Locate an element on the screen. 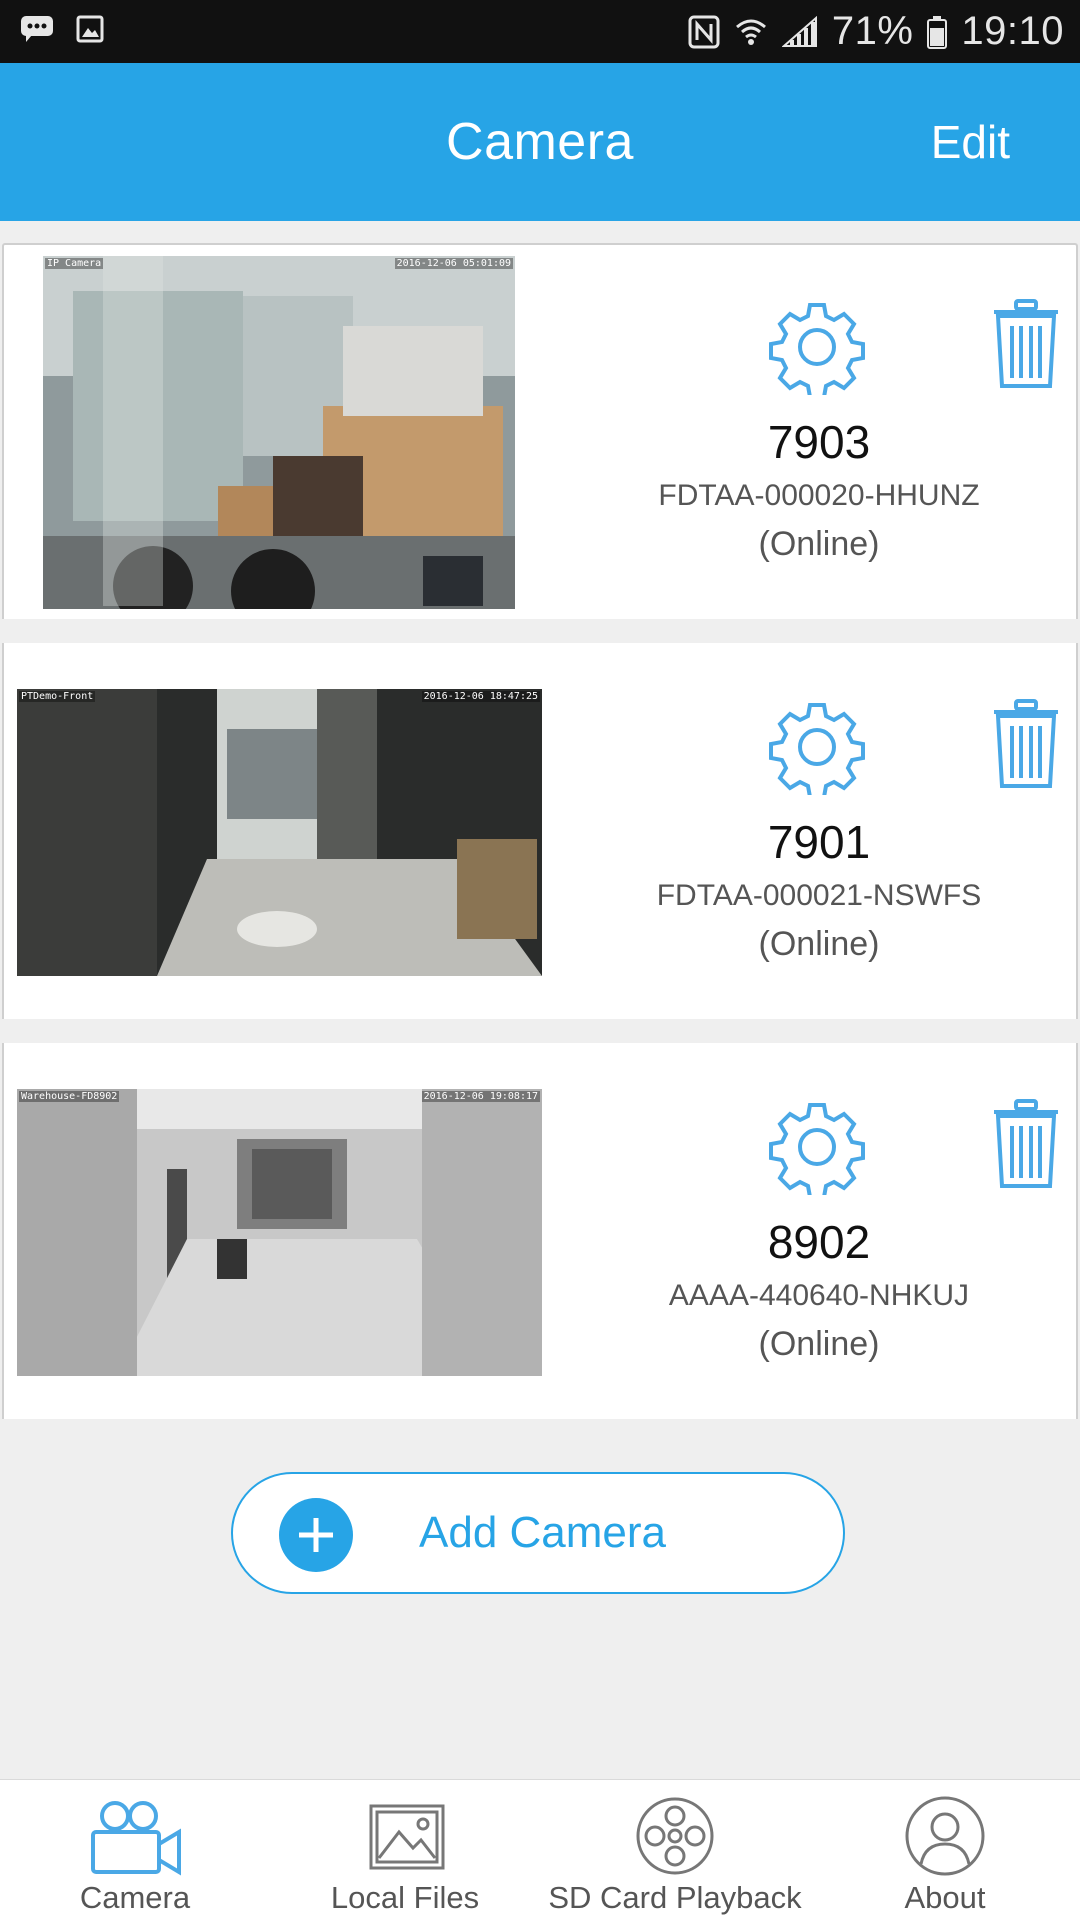 The image size is (1080, 1921). camera-name: 7901 is located at coordinates (819, 842).